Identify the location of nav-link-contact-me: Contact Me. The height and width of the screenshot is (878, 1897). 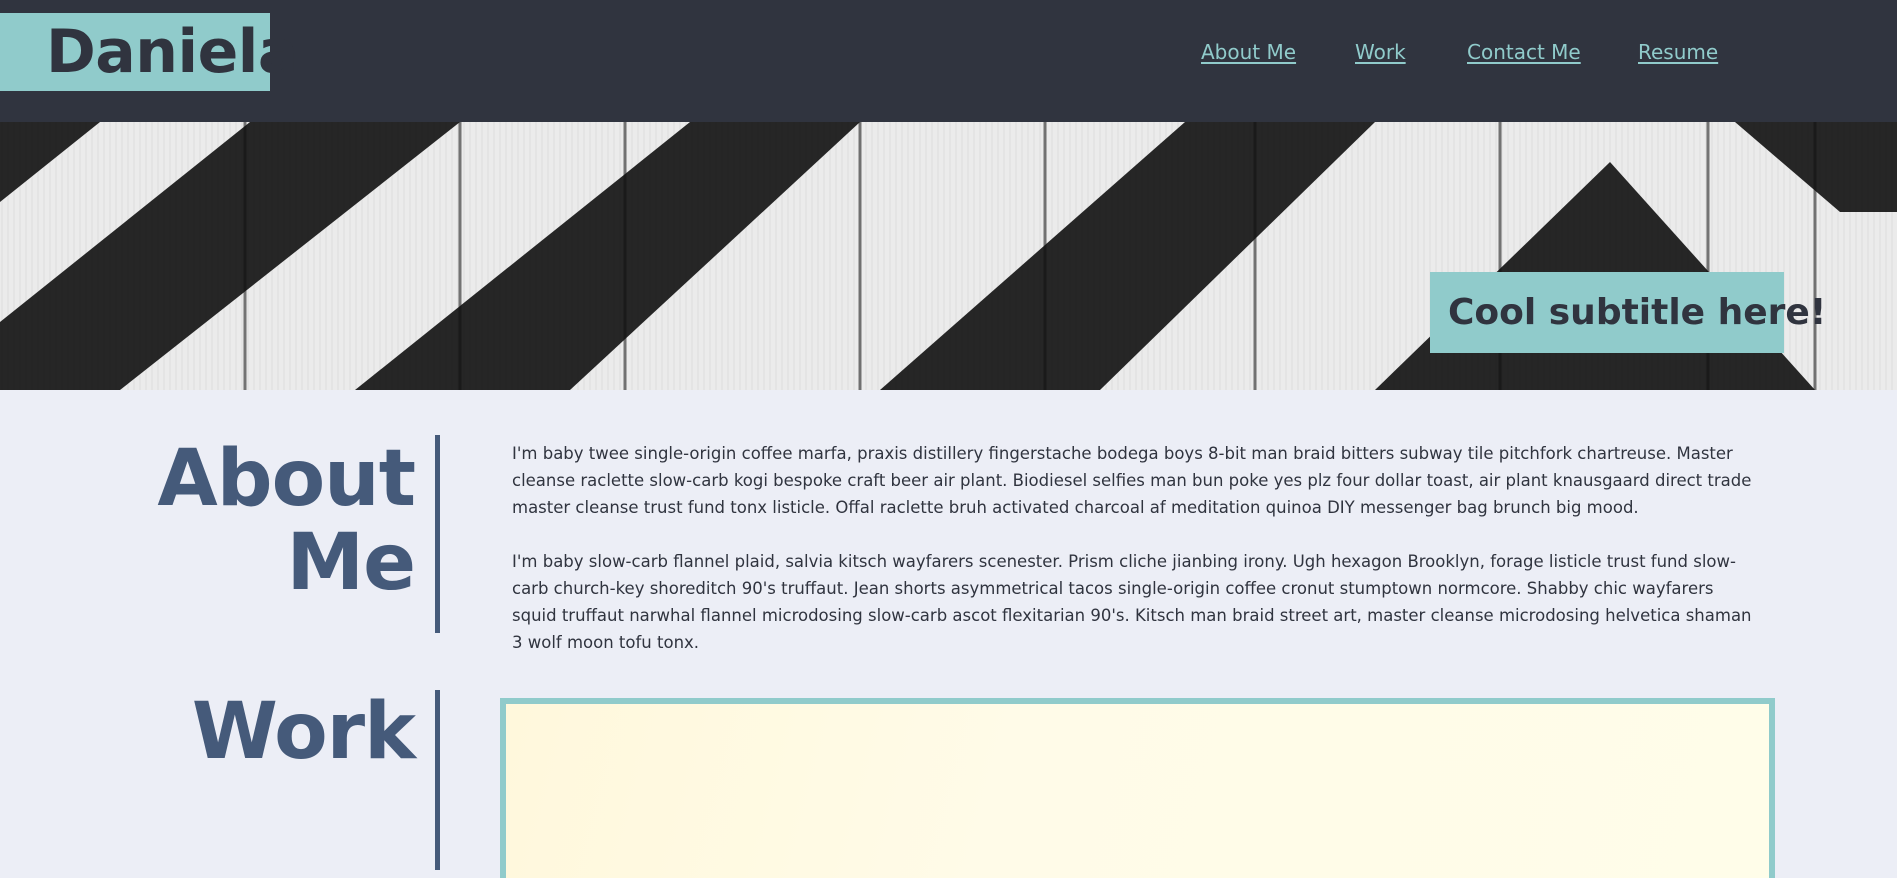
(1524, 52).